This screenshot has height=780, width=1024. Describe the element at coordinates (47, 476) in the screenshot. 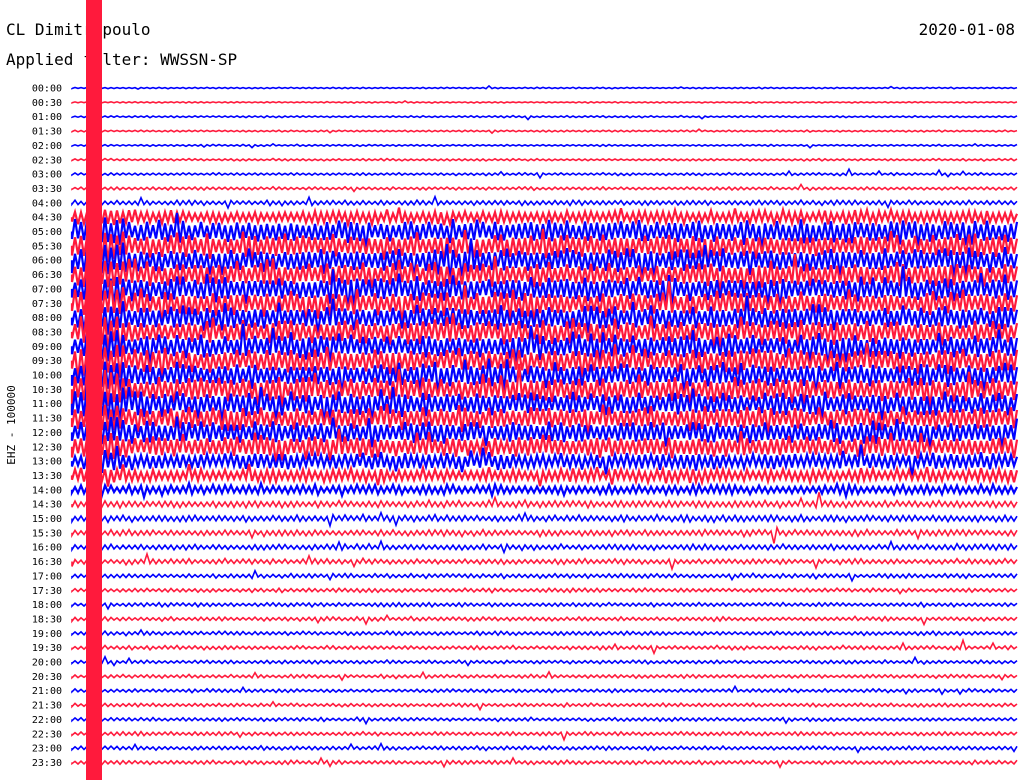

I see `hour-label: 13:30` at that location.